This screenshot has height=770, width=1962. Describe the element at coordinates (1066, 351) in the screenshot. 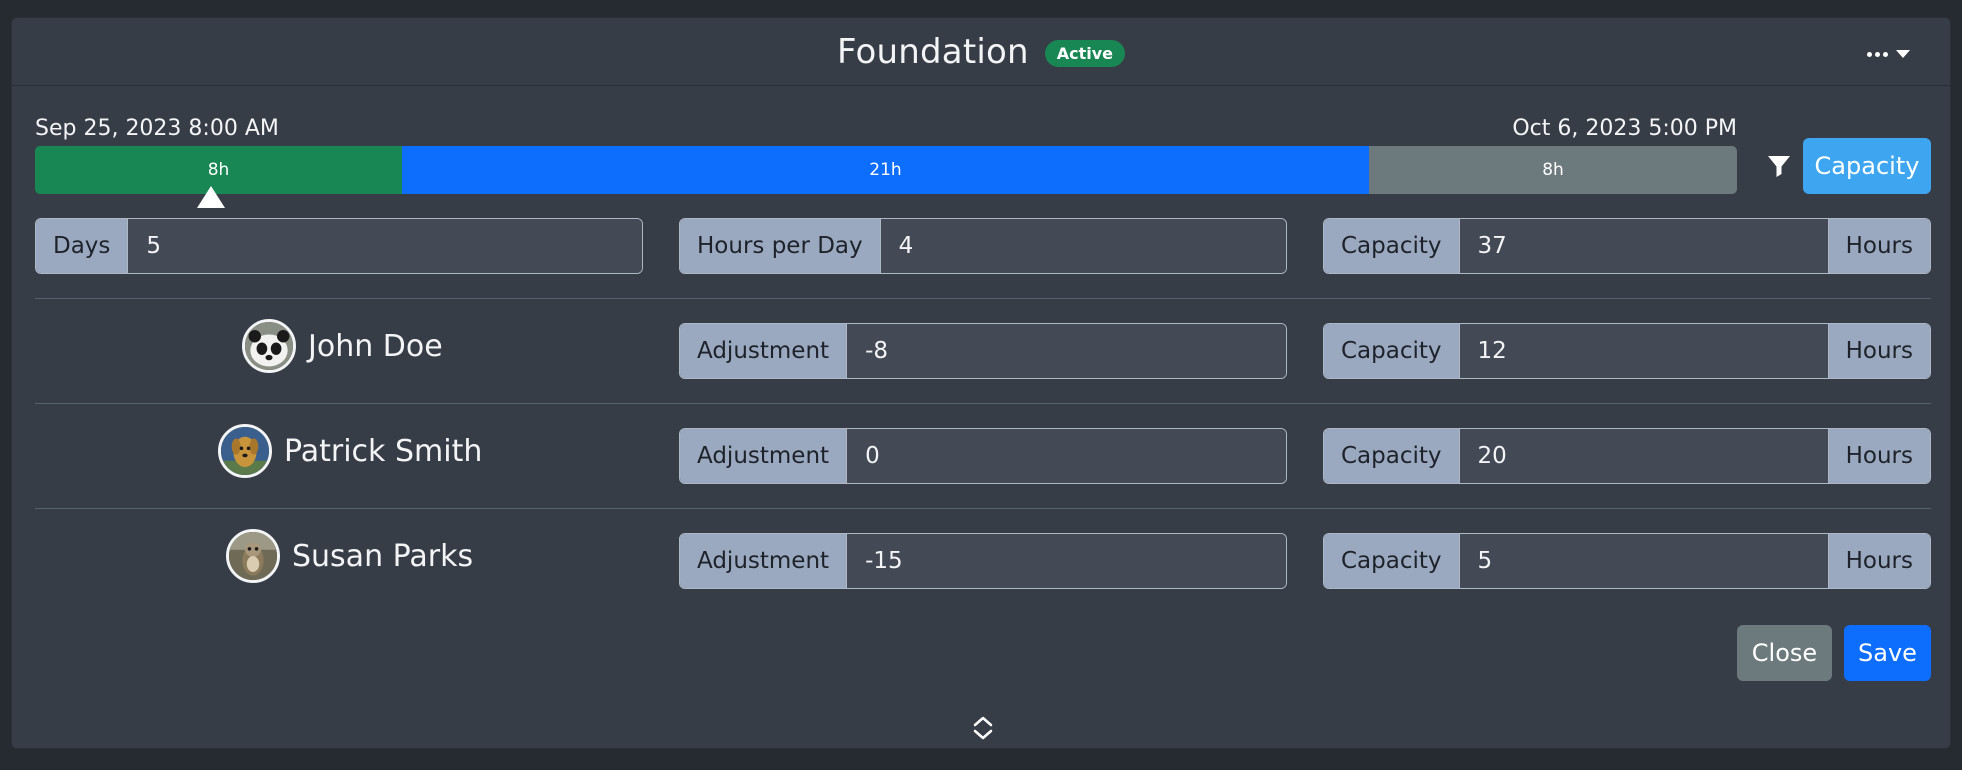

I see `adjustment-input: -8` at that location.